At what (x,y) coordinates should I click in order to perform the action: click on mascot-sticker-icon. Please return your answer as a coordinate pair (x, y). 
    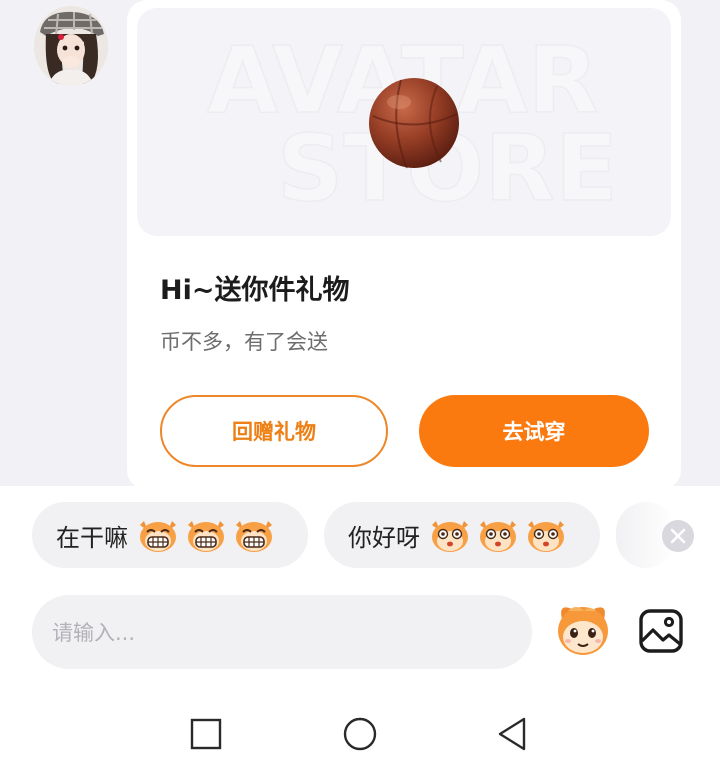
    Looking at the image, I should click on (583, 629).